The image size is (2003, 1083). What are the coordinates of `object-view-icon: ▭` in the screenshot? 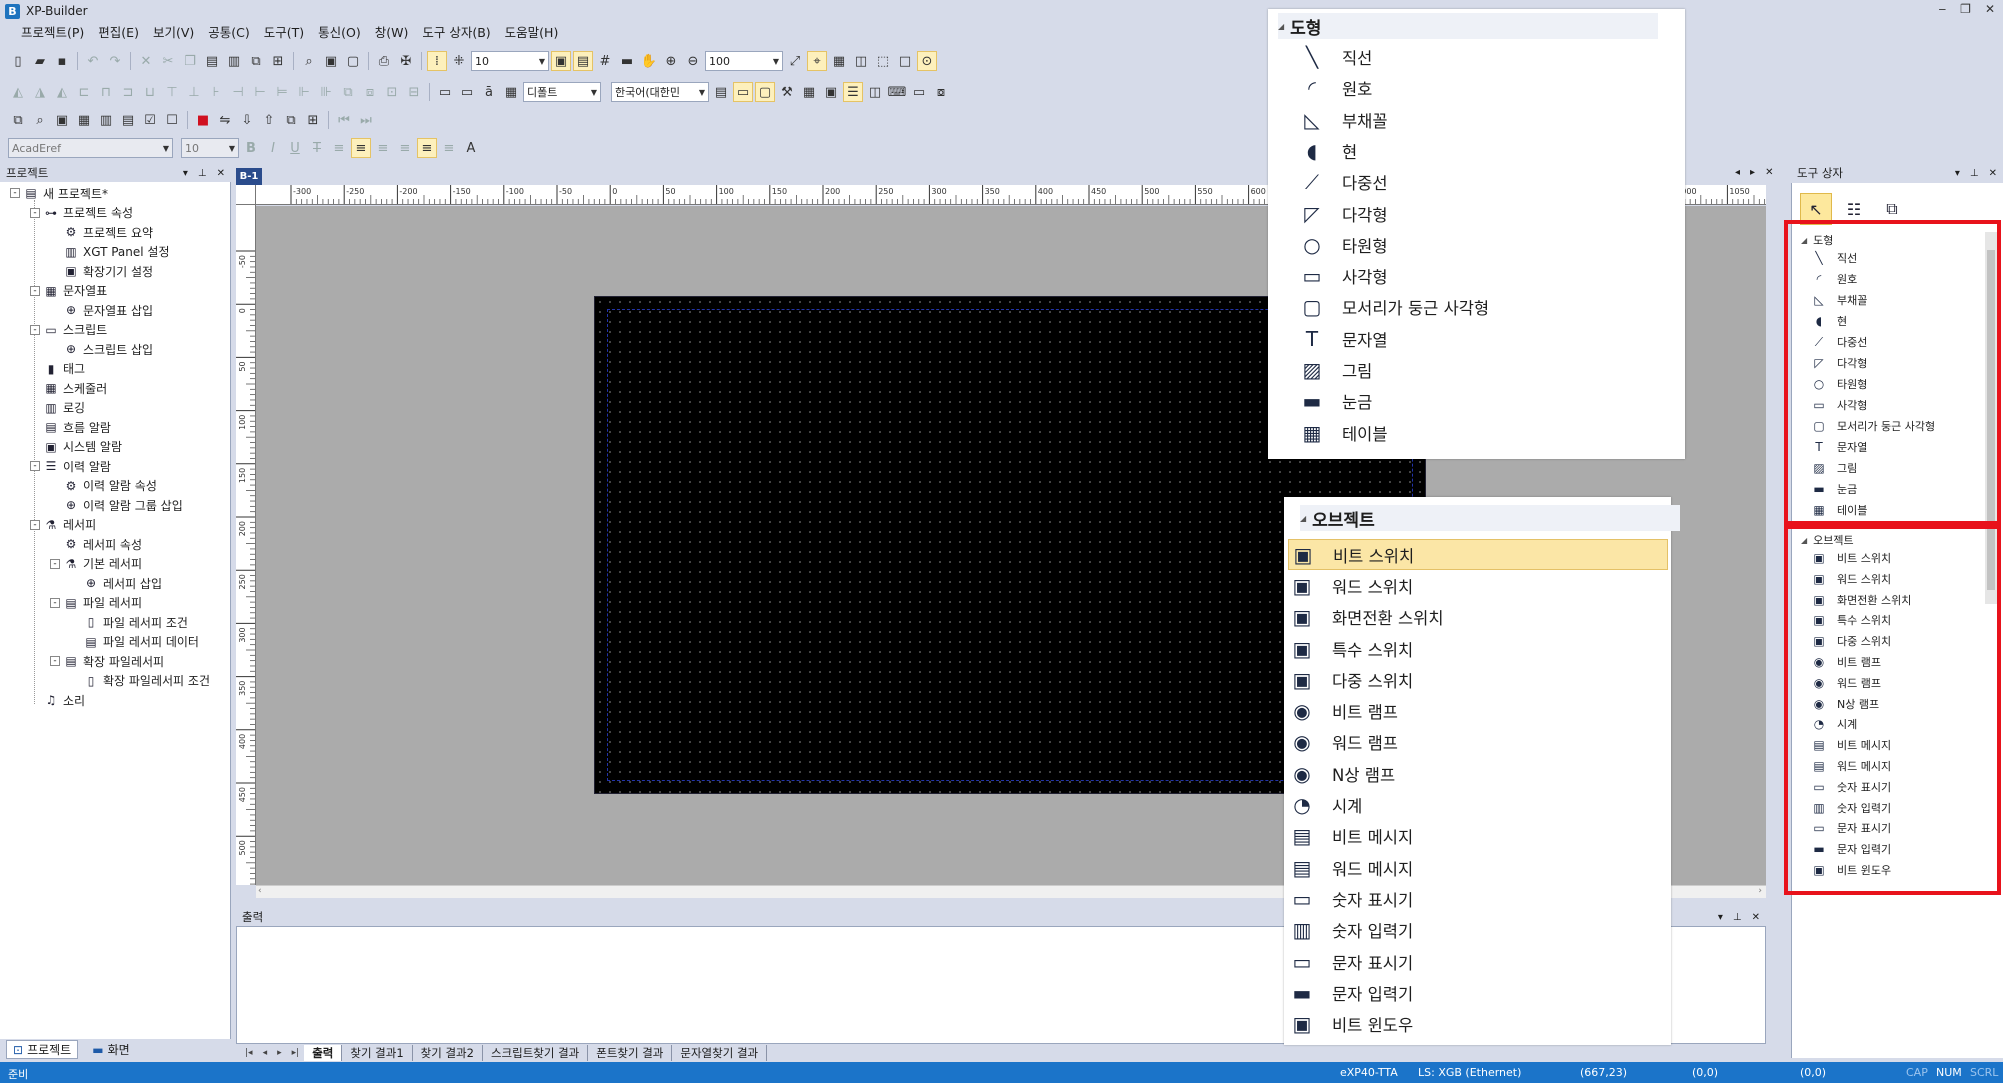 It's located at (743, 92).